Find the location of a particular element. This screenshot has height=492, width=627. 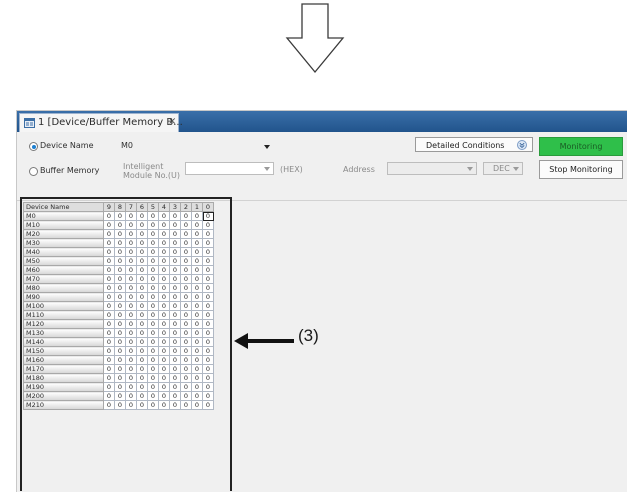

callout-label: (3) is located at coordinates (308, 335).